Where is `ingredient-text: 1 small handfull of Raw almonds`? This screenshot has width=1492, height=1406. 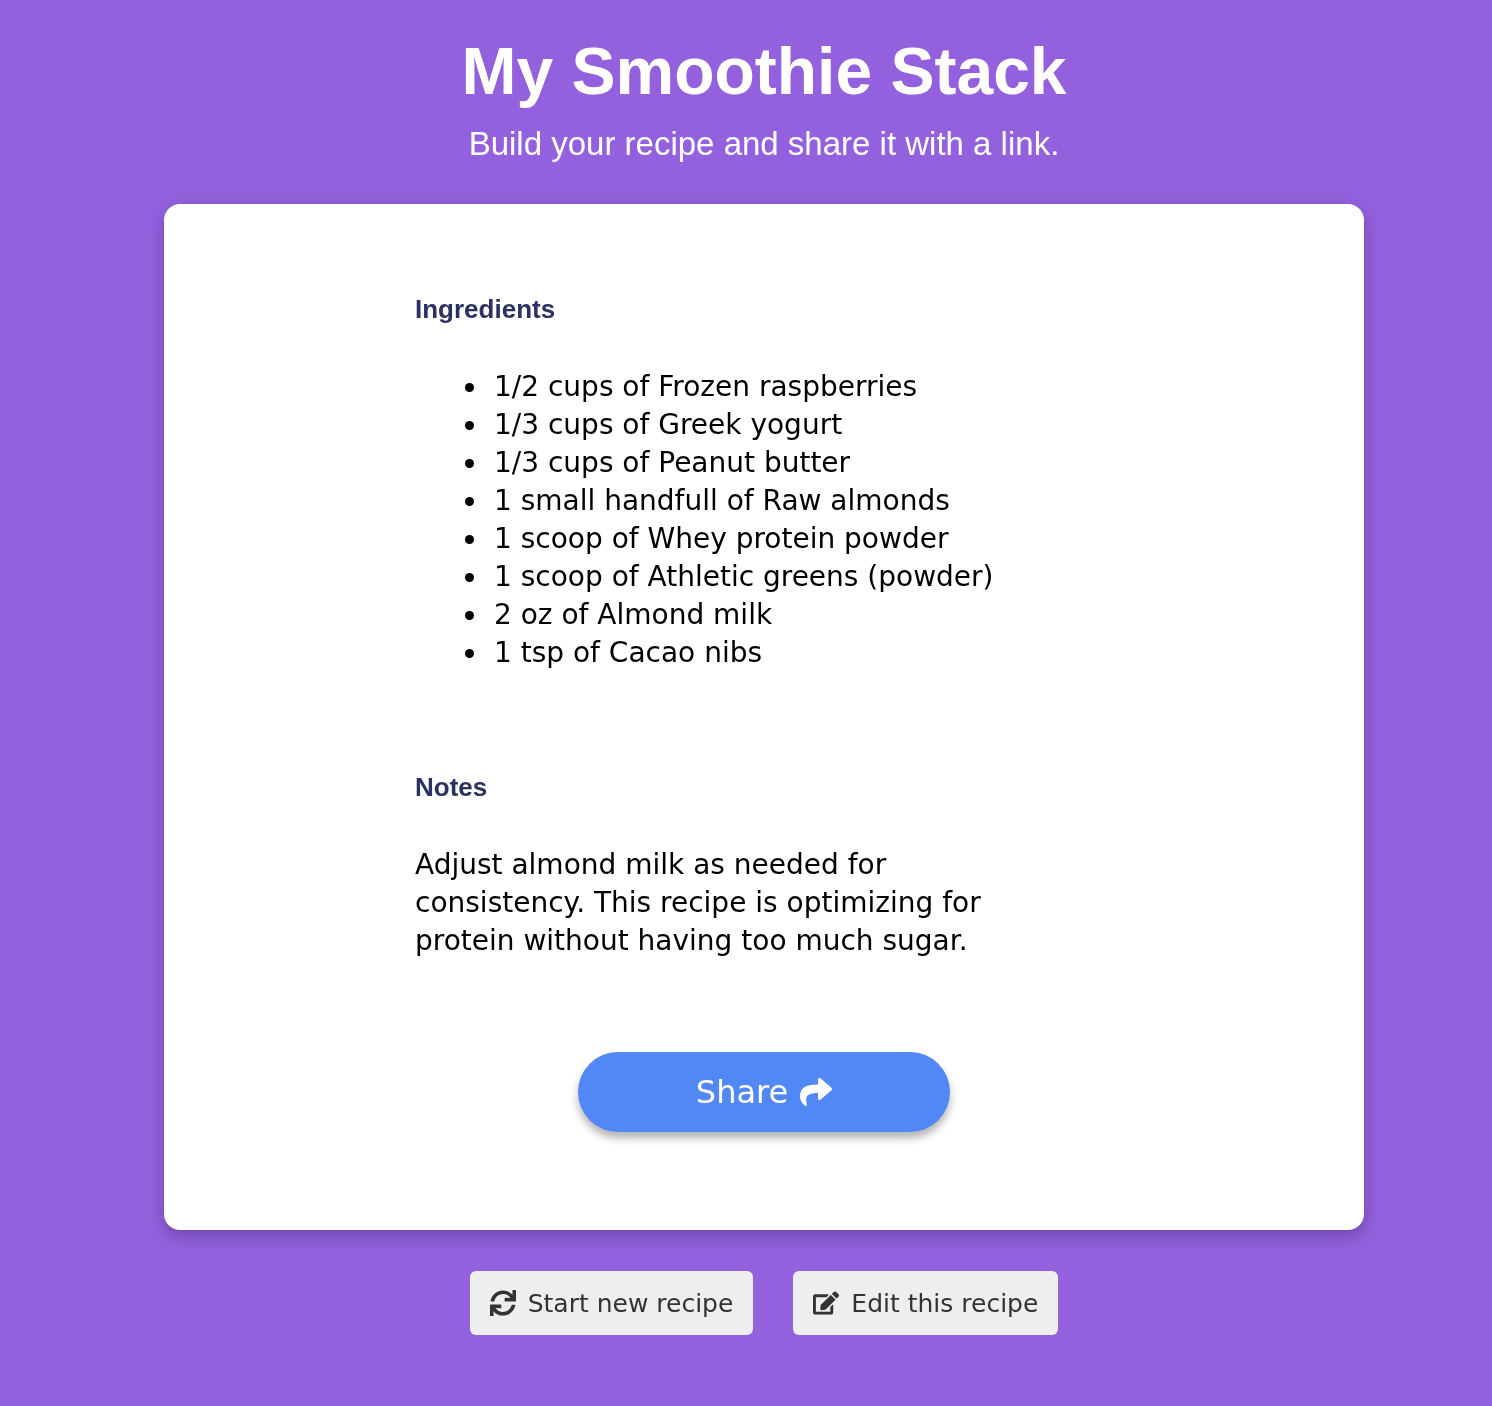
ingredient-text: 1 small handfull of Raw almonds is located at coordinates (722, 501).